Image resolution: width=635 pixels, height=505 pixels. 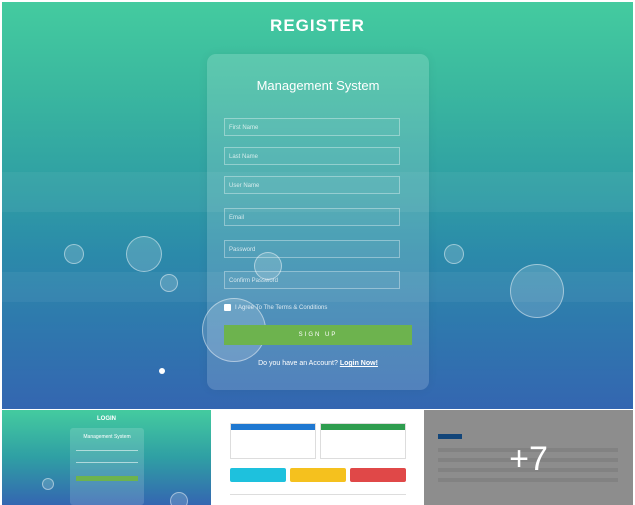 I want to click on more-images-count: +7, so click(x=528, y=459).